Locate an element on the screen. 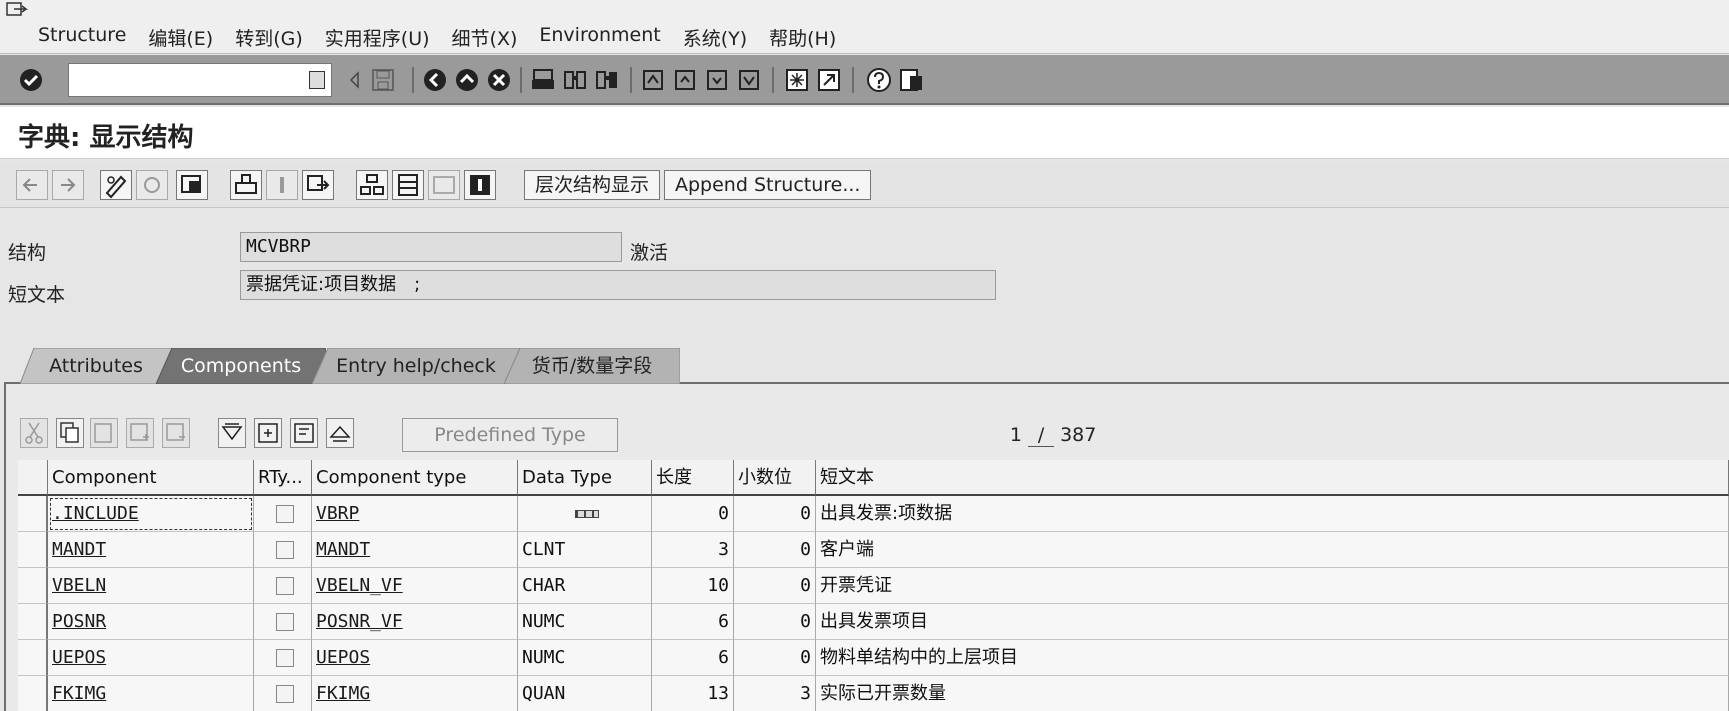 The height and width of the screenshot is (711, 1729). check-button is located at coordinates (192, 185).